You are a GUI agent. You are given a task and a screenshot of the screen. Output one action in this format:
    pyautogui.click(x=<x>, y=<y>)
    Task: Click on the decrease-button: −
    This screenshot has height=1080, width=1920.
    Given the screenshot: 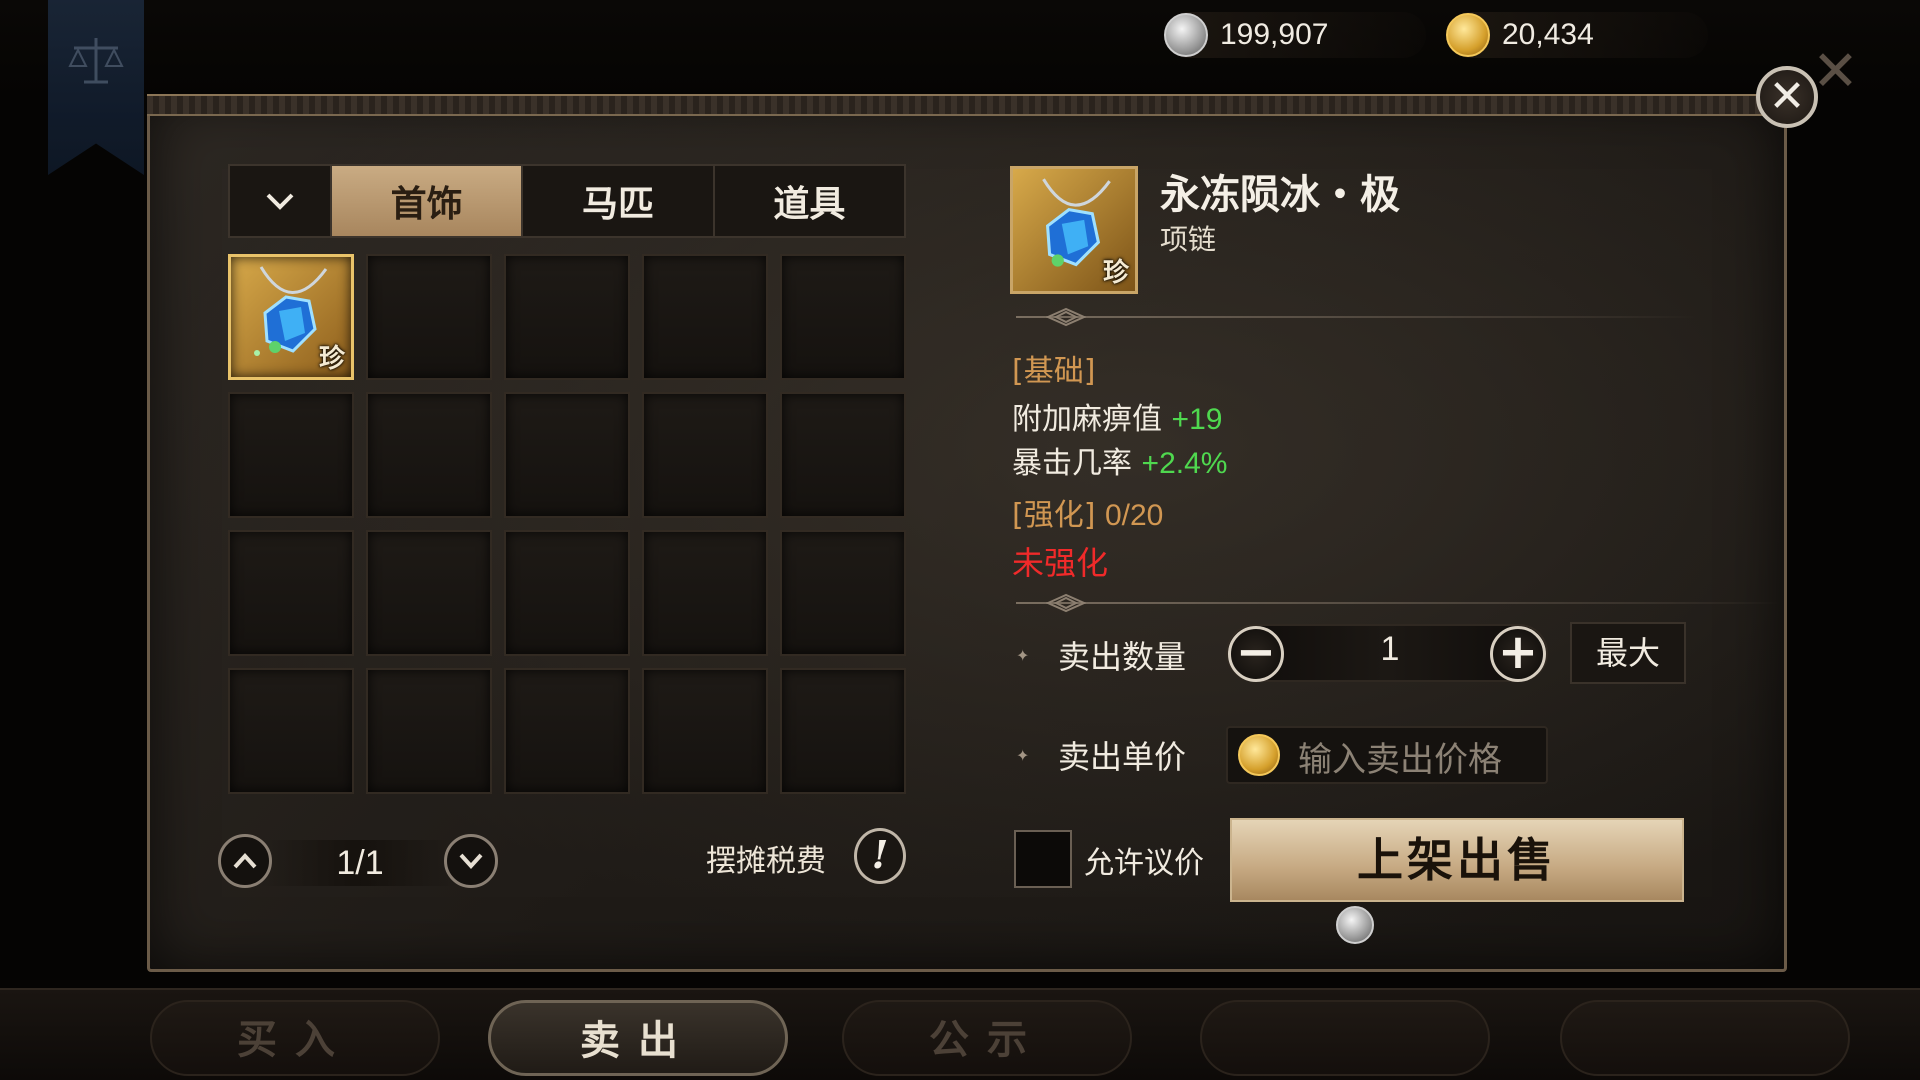 What is the action you would take?
    pyautogui.click(x=1256, y=654)
    